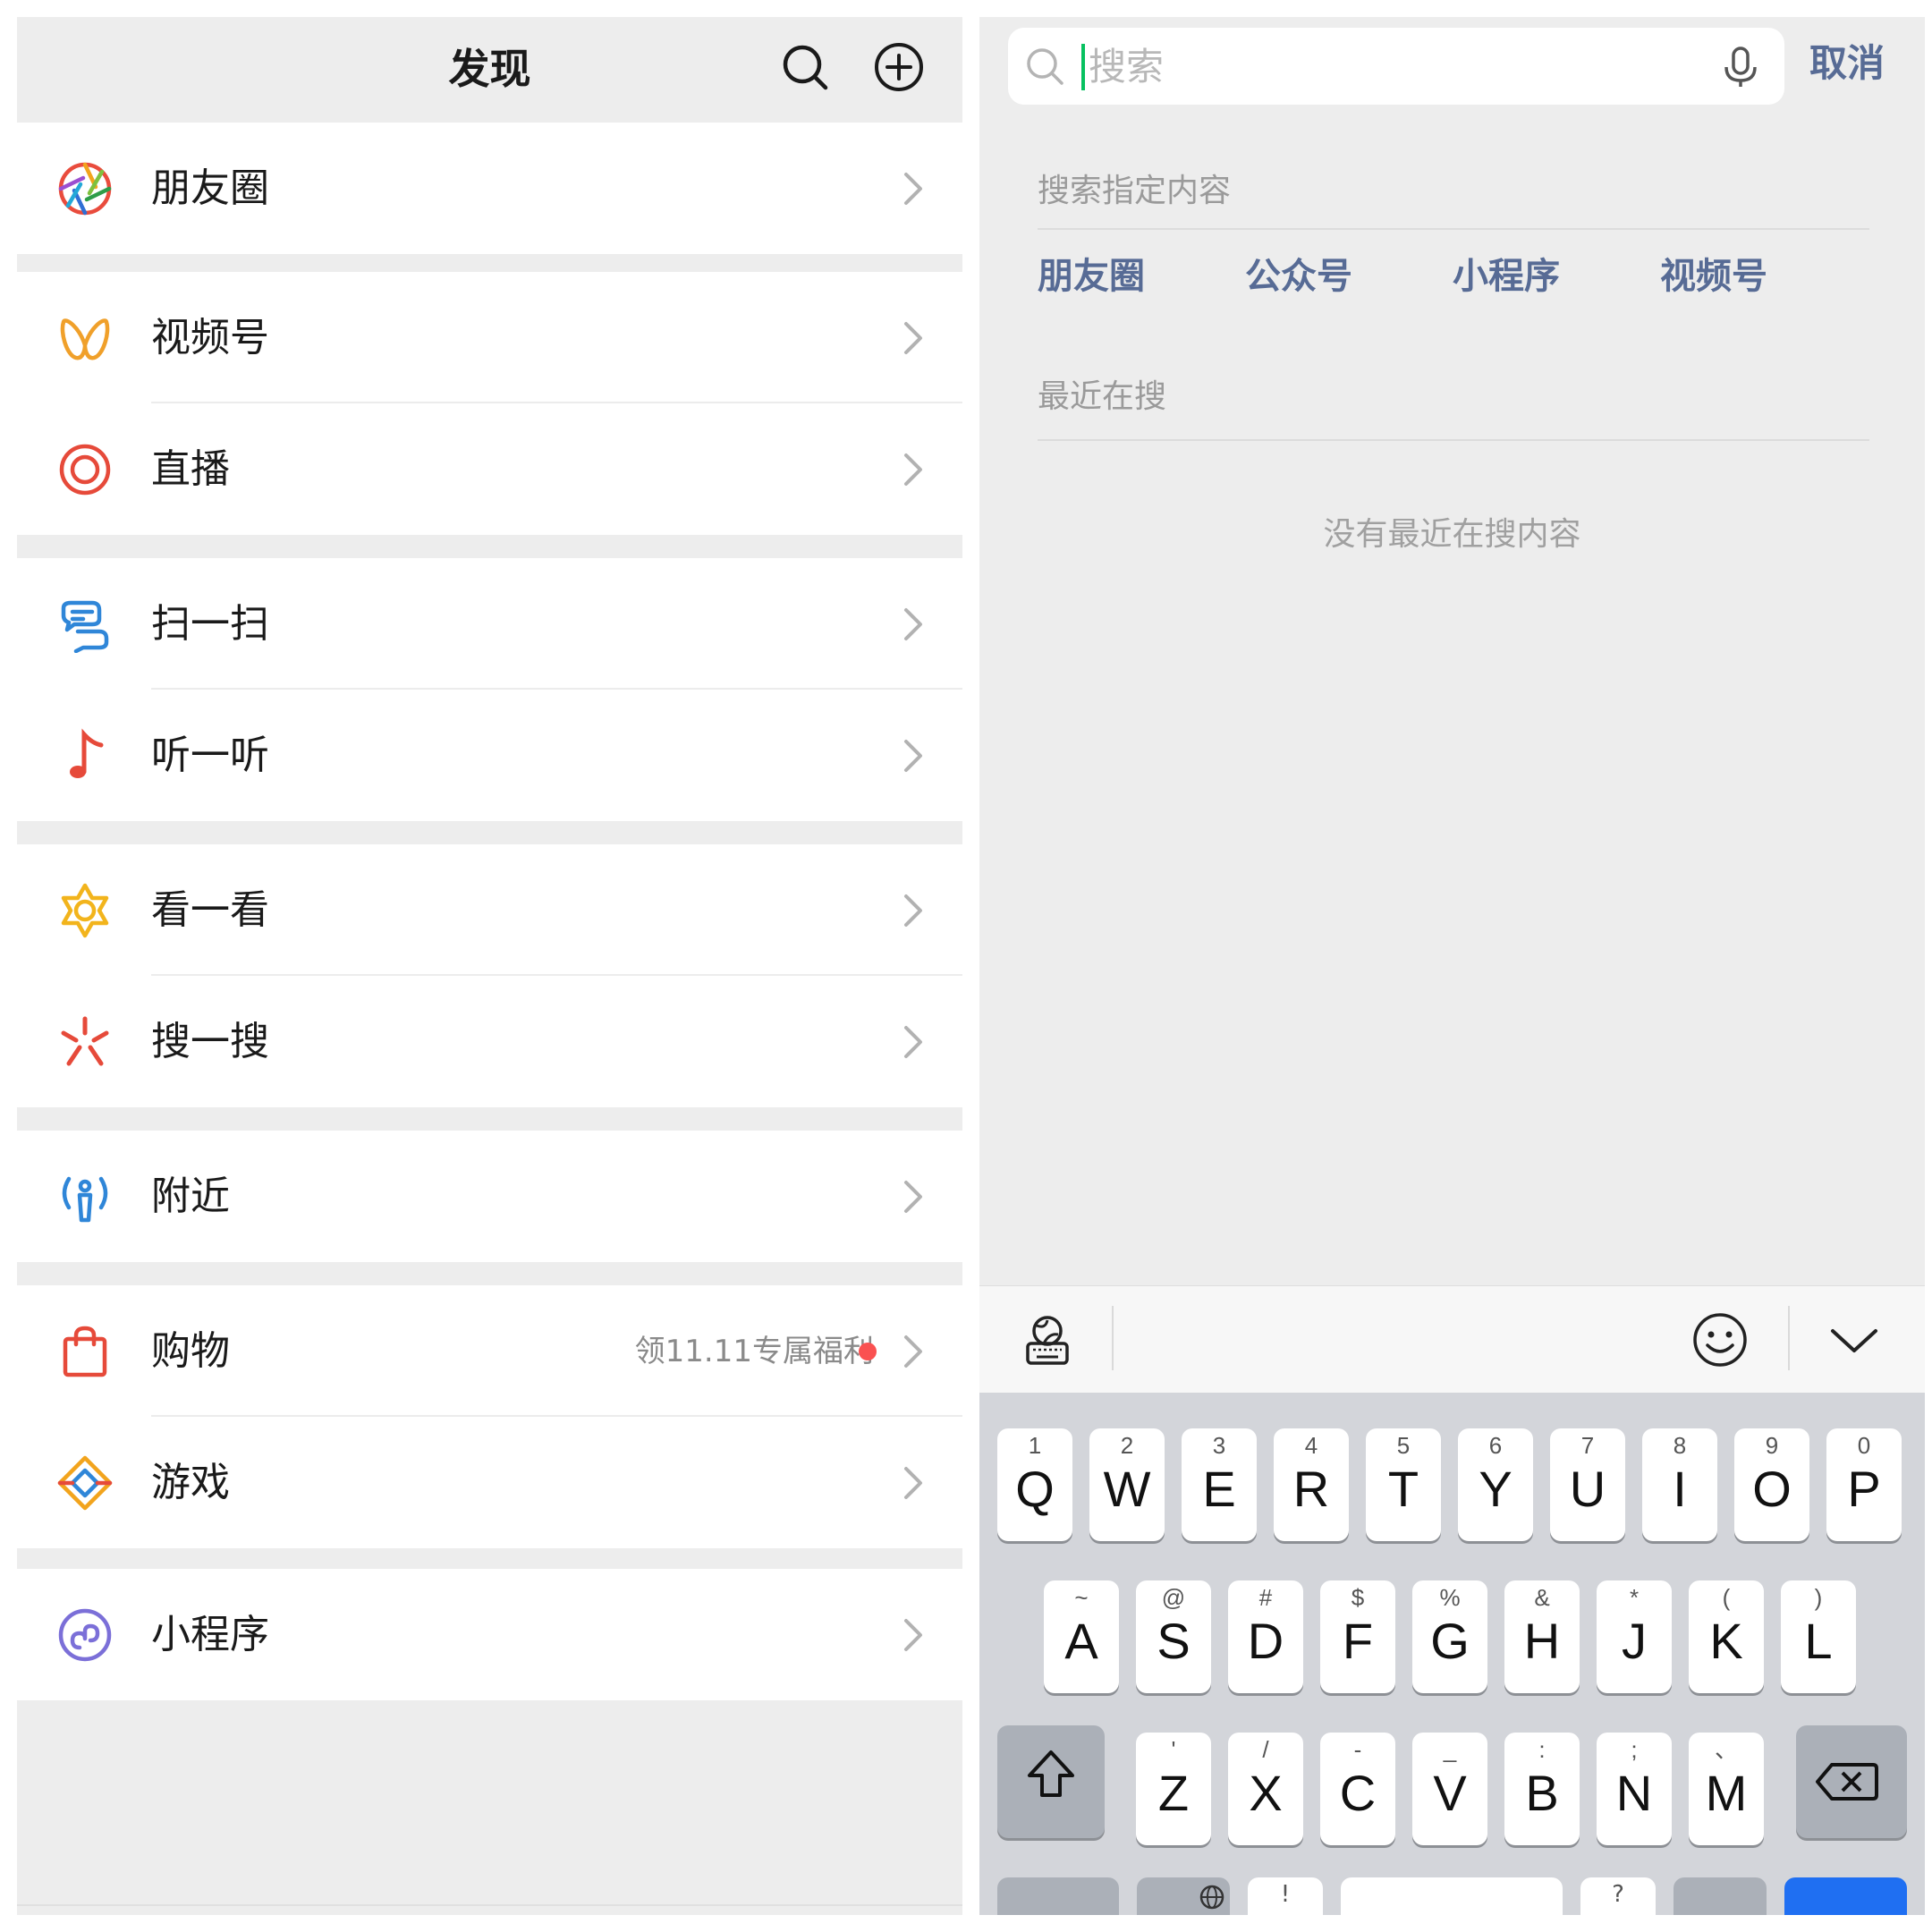 This screenshot has height=1932, width=1932. I want to click on search-shortcut-link: 视频号, so click(1713, 276).